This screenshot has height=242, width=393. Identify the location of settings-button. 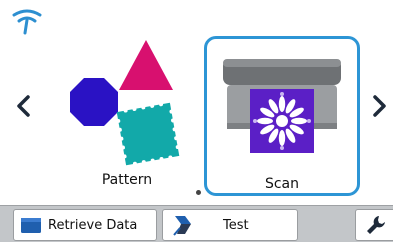
(374, 225).